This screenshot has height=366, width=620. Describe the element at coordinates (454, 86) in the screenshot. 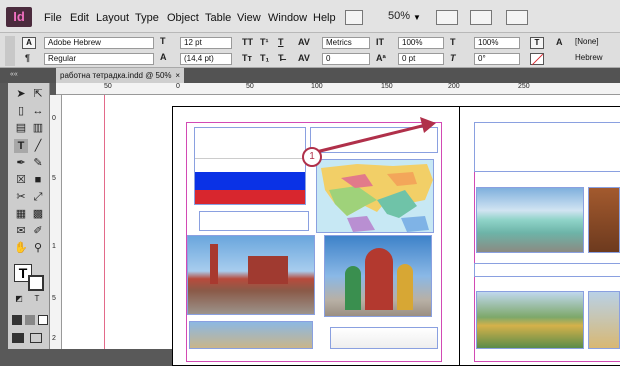

I see `ruler-label: 200` at that location.